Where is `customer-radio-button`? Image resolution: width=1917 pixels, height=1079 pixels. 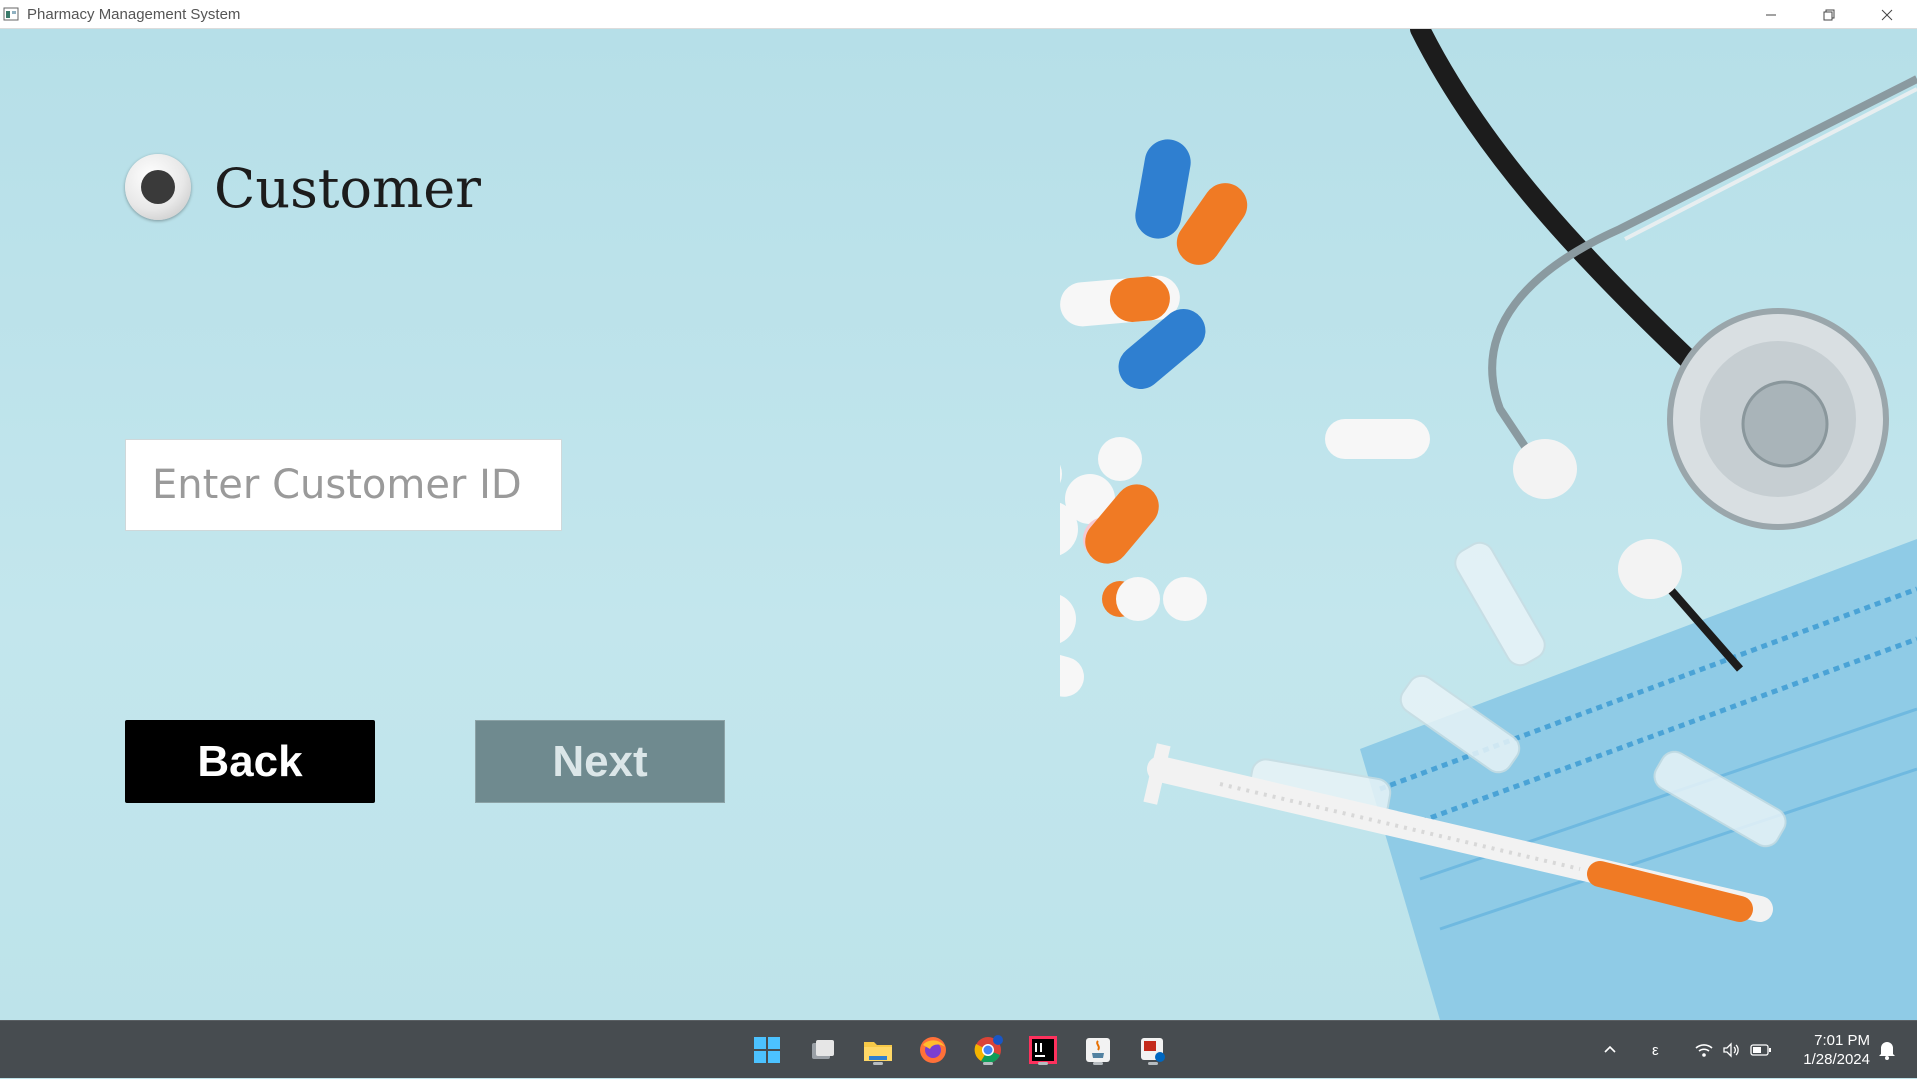 customer-radio-button is located at coordinates (158, 187).